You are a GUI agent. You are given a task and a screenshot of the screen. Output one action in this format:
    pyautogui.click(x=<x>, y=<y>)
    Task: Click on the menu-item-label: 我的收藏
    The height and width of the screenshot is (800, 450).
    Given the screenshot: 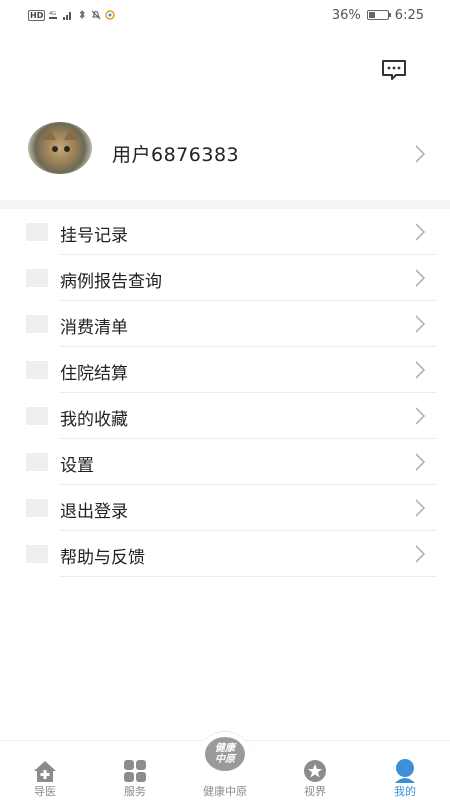 What is the action you would take?
    pyautogui.click(x=94, y=420)
    